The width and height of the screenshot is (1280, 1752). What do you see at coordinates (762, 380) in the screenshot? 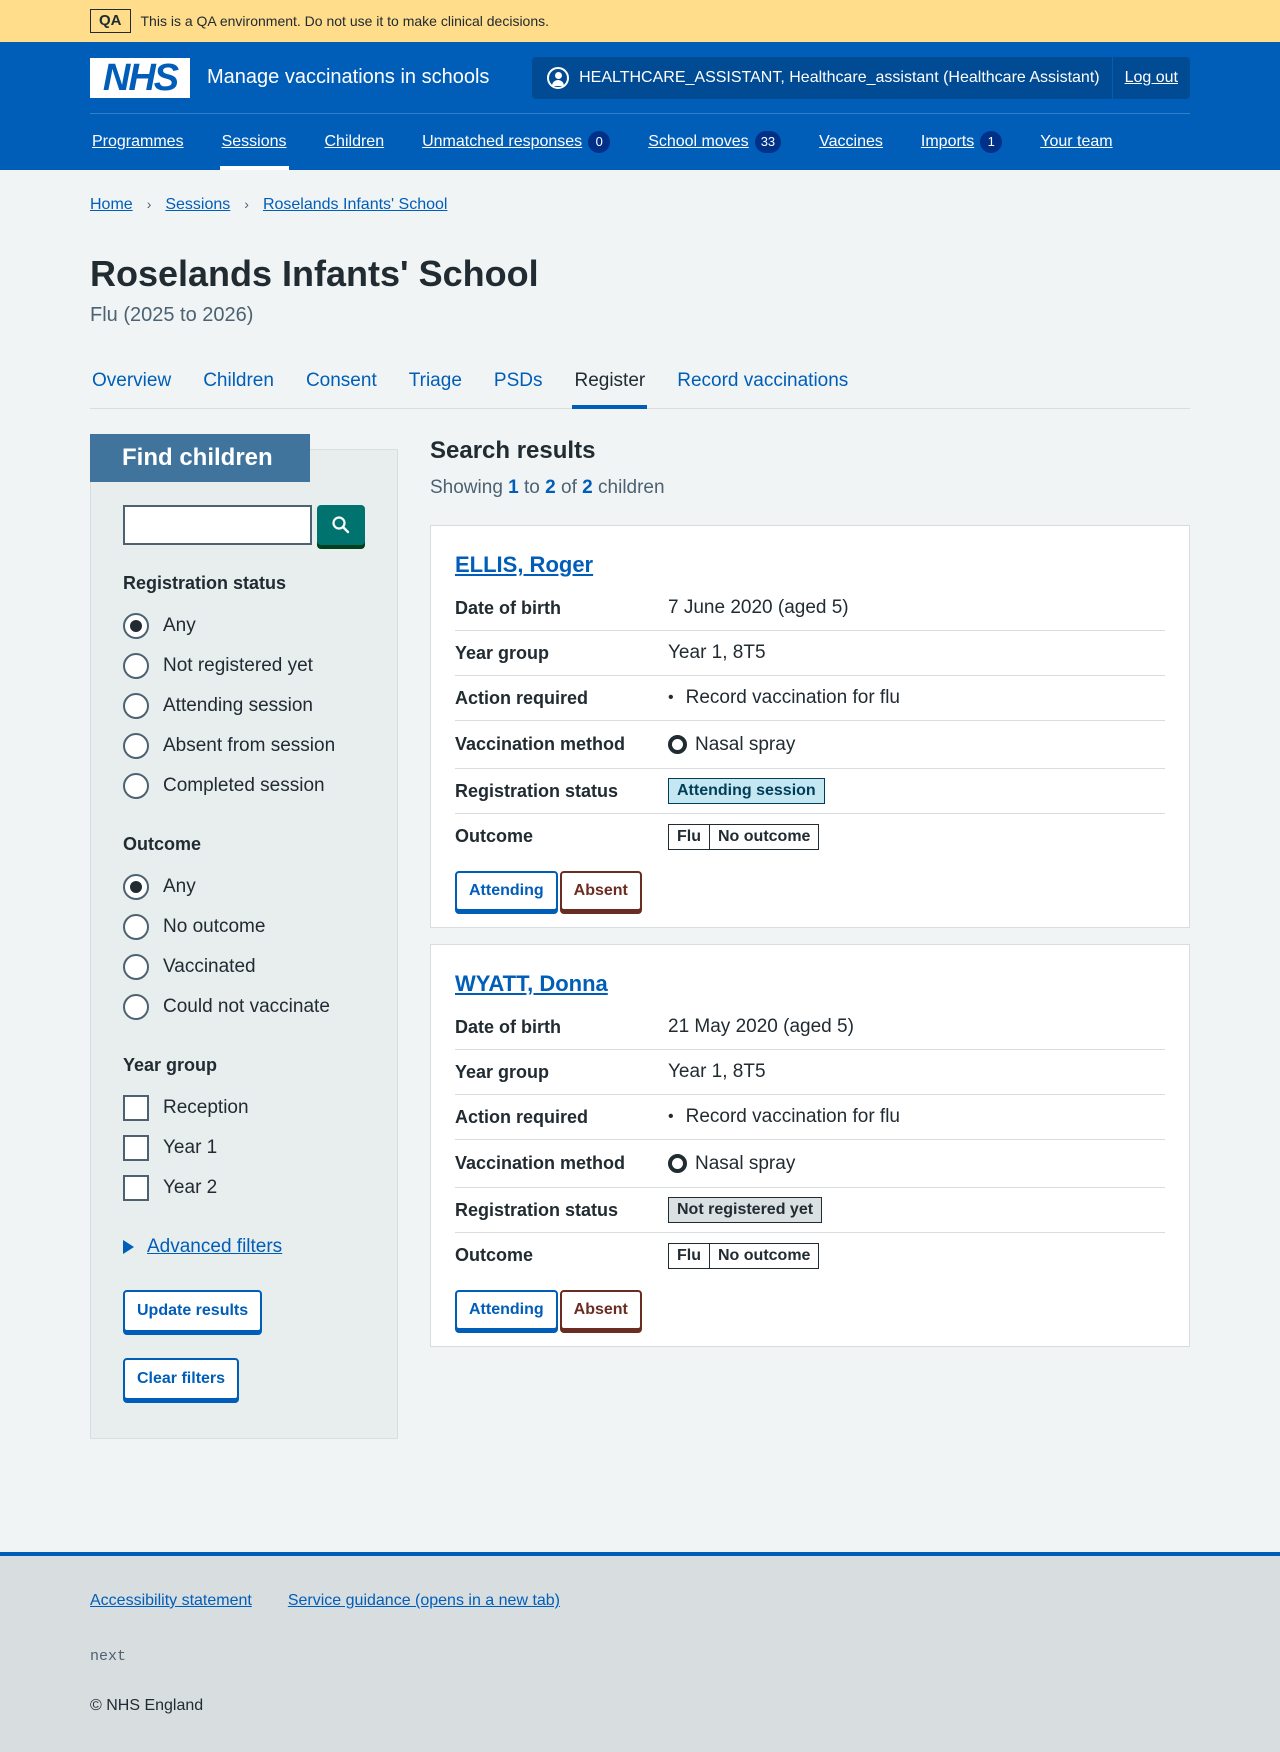
I see `tab-record-vaccinations: Record vaccinations` at bounding box center [762, 380].